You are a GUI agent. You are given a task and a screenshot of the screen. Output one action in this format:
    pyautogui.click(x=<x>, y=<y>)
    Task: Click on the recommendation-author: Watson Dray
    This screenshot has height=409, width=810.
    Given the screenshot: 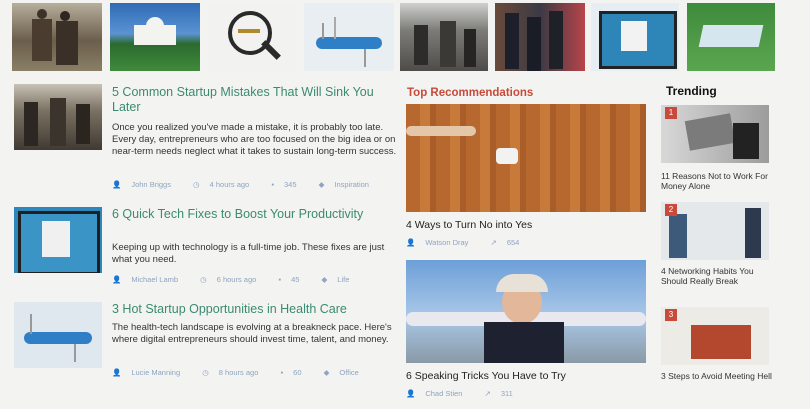 What is the action you would take?
    pyautogui.click(x=446, y=242)
    